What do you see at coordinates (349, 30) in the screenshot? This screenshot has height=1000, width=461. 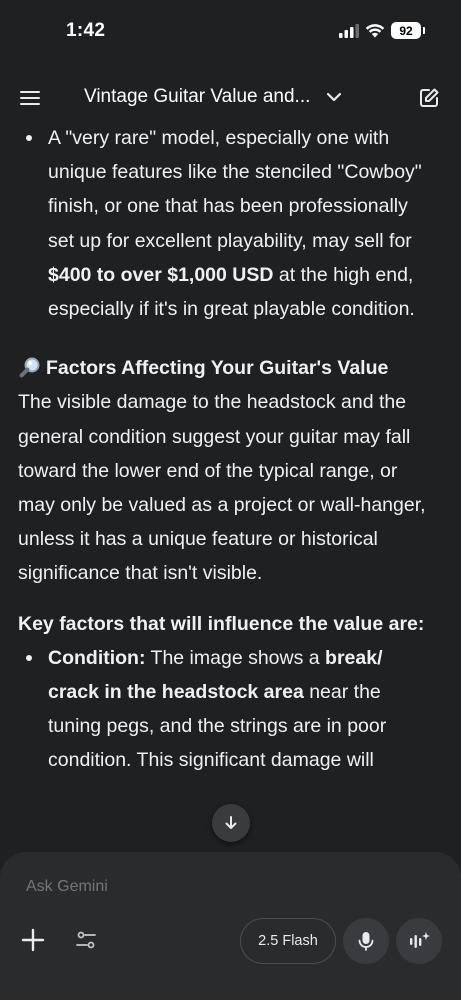 I see `cellular-signal-icon` at bounding box center [349, 30].